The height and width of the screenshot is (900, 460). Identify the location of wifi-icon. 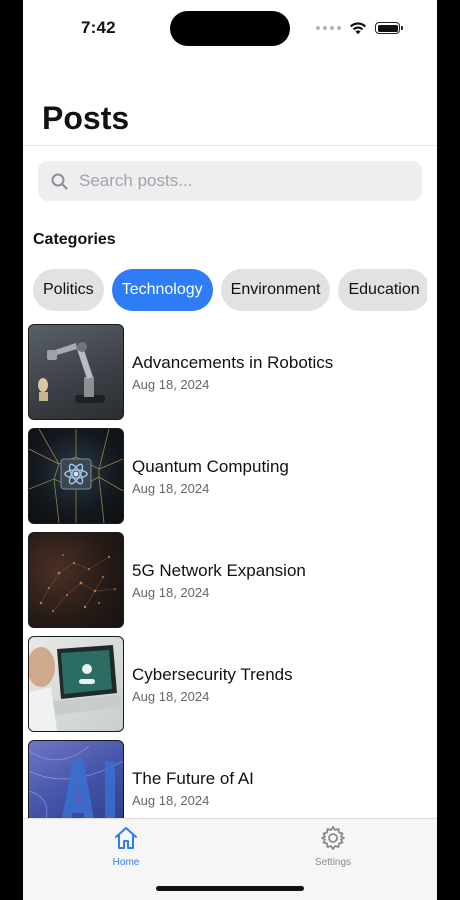
(358, 28).